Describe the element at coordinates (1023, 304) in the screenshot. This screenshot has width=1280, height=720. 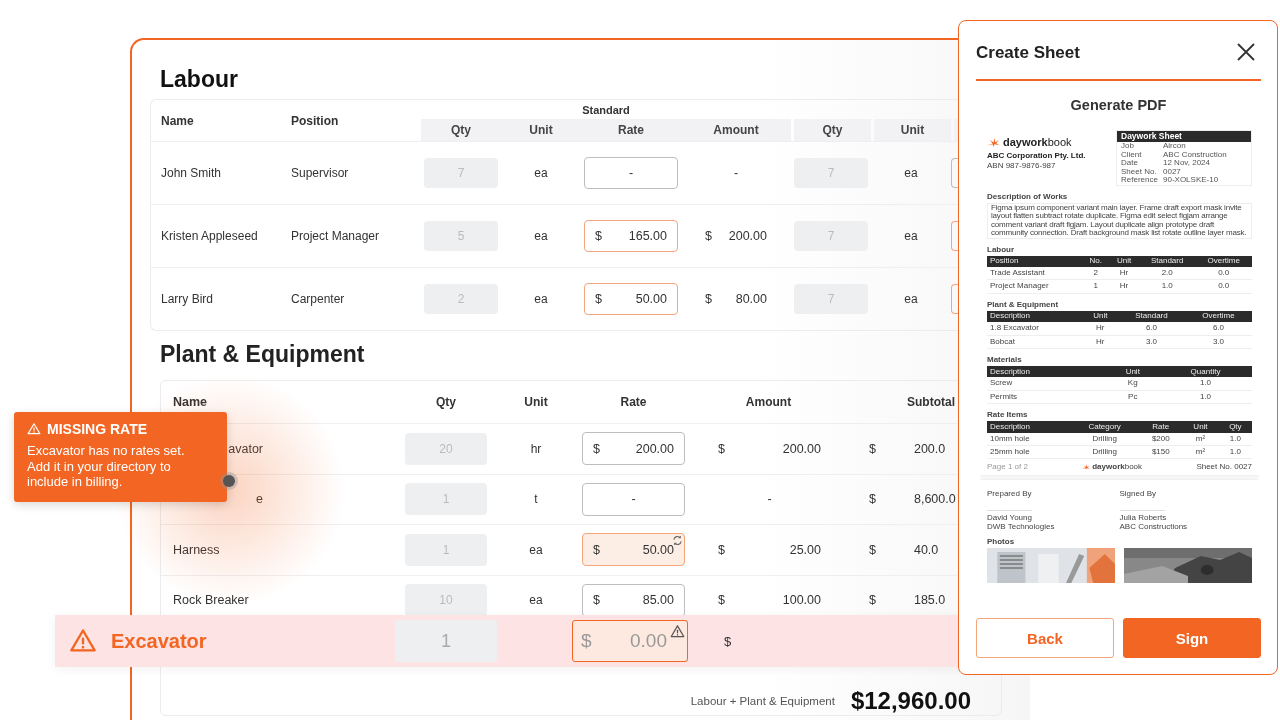
I see `section-heading: Plant & Equipment` at that location.